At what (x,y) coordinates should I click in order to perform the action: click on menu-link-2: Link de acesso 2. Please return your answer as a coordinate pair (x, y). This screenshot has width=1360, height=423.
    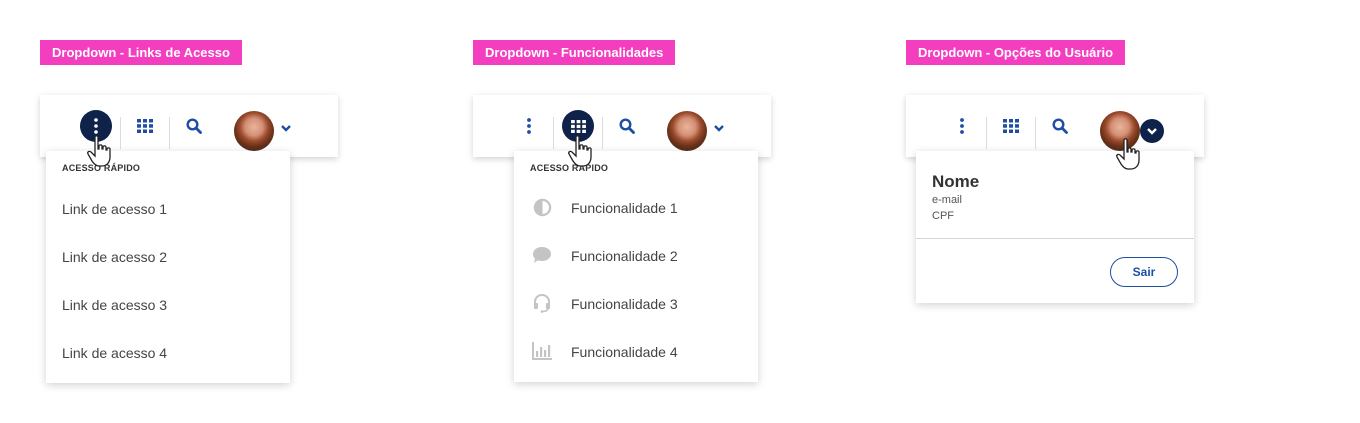
    Looking at the image, I should click on (114, 257).